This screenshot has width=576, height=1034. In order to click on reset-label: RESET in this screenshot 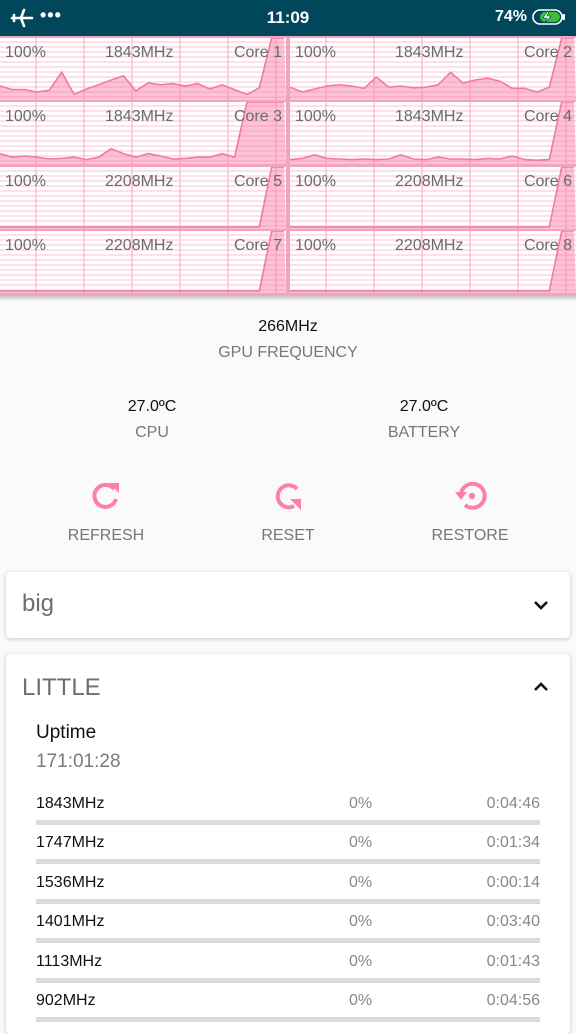, I will do `click(288, 535)`.